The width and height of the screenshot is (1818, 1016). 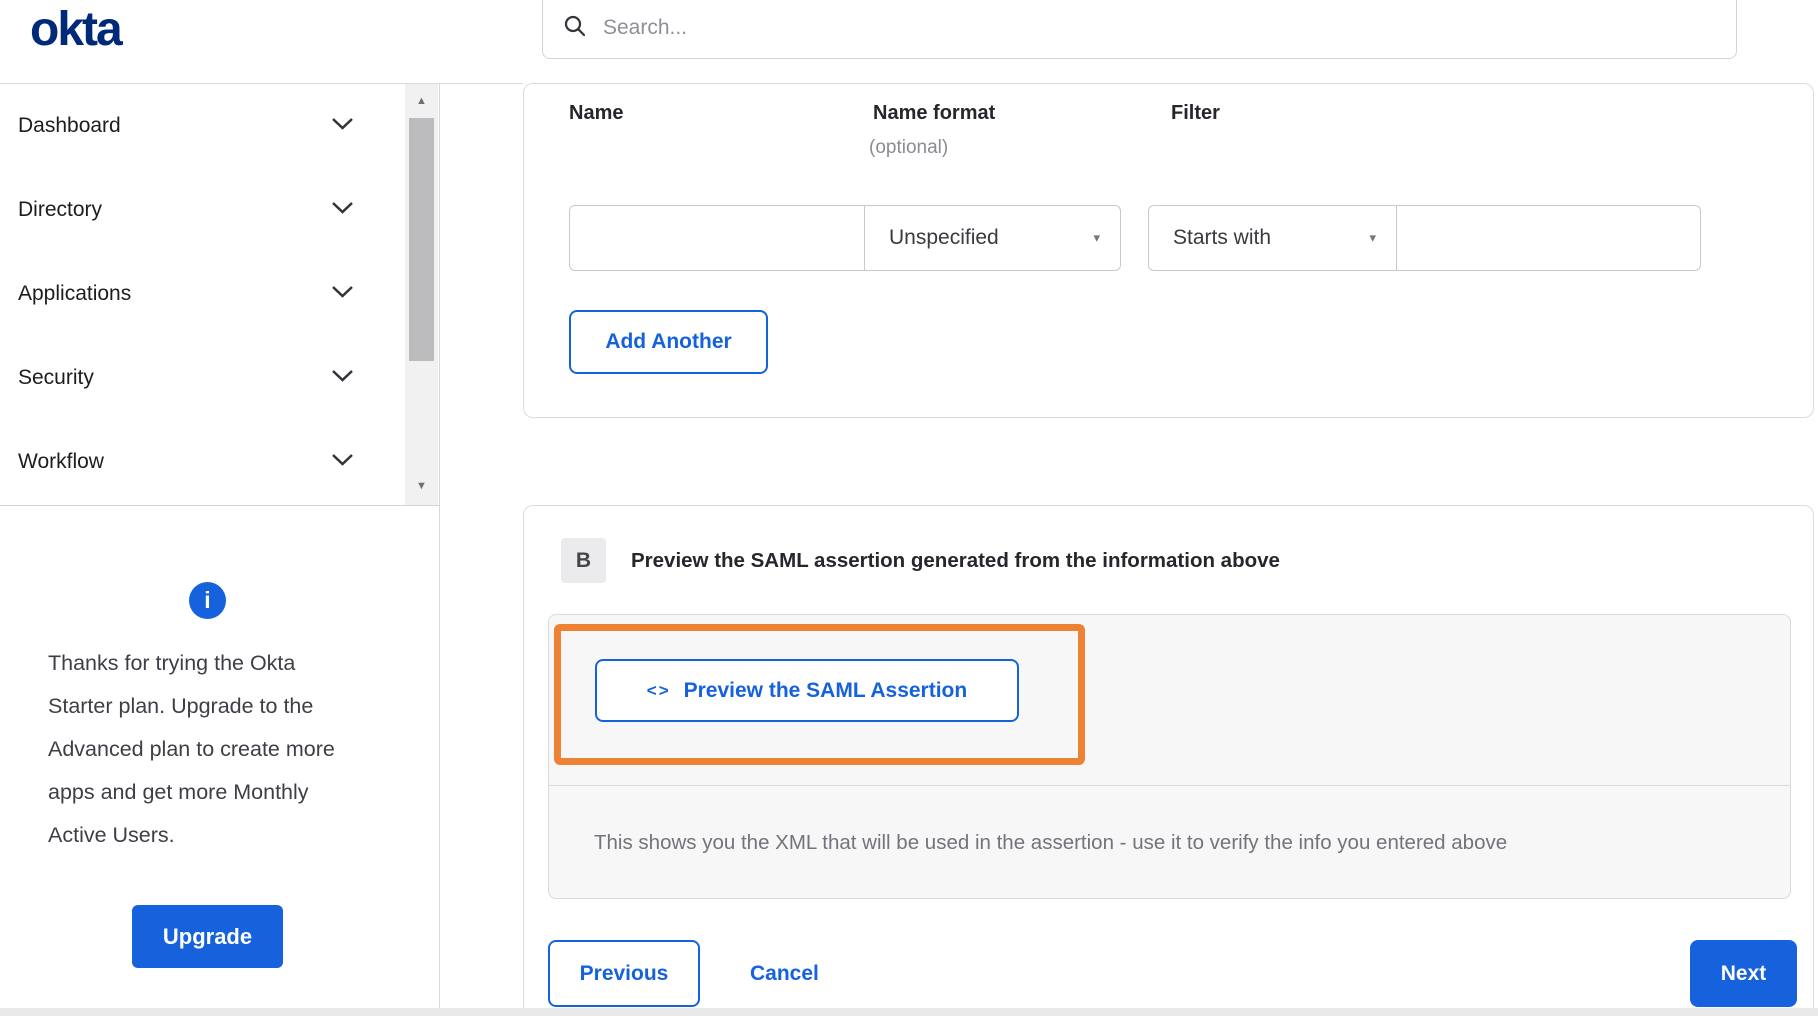 What do you see at coordinates (75, 293) in the screenshot?
I see `sidebar-item-label: Applications` at bounding box center [75, 293].